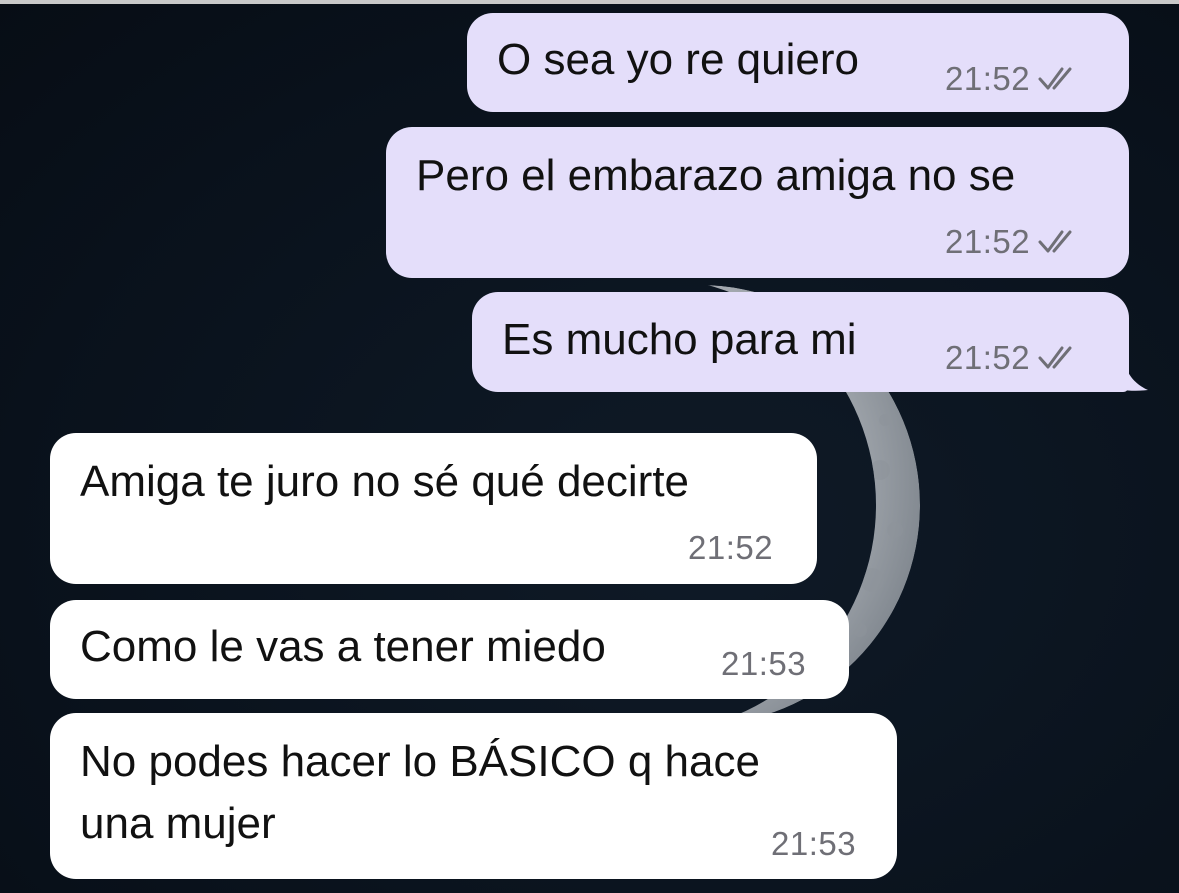 The image size is (1179, 893). Describe the element at coordinates (678, 59) in the screenshot. I see `message-text: O sea yo re quiero` at that location.